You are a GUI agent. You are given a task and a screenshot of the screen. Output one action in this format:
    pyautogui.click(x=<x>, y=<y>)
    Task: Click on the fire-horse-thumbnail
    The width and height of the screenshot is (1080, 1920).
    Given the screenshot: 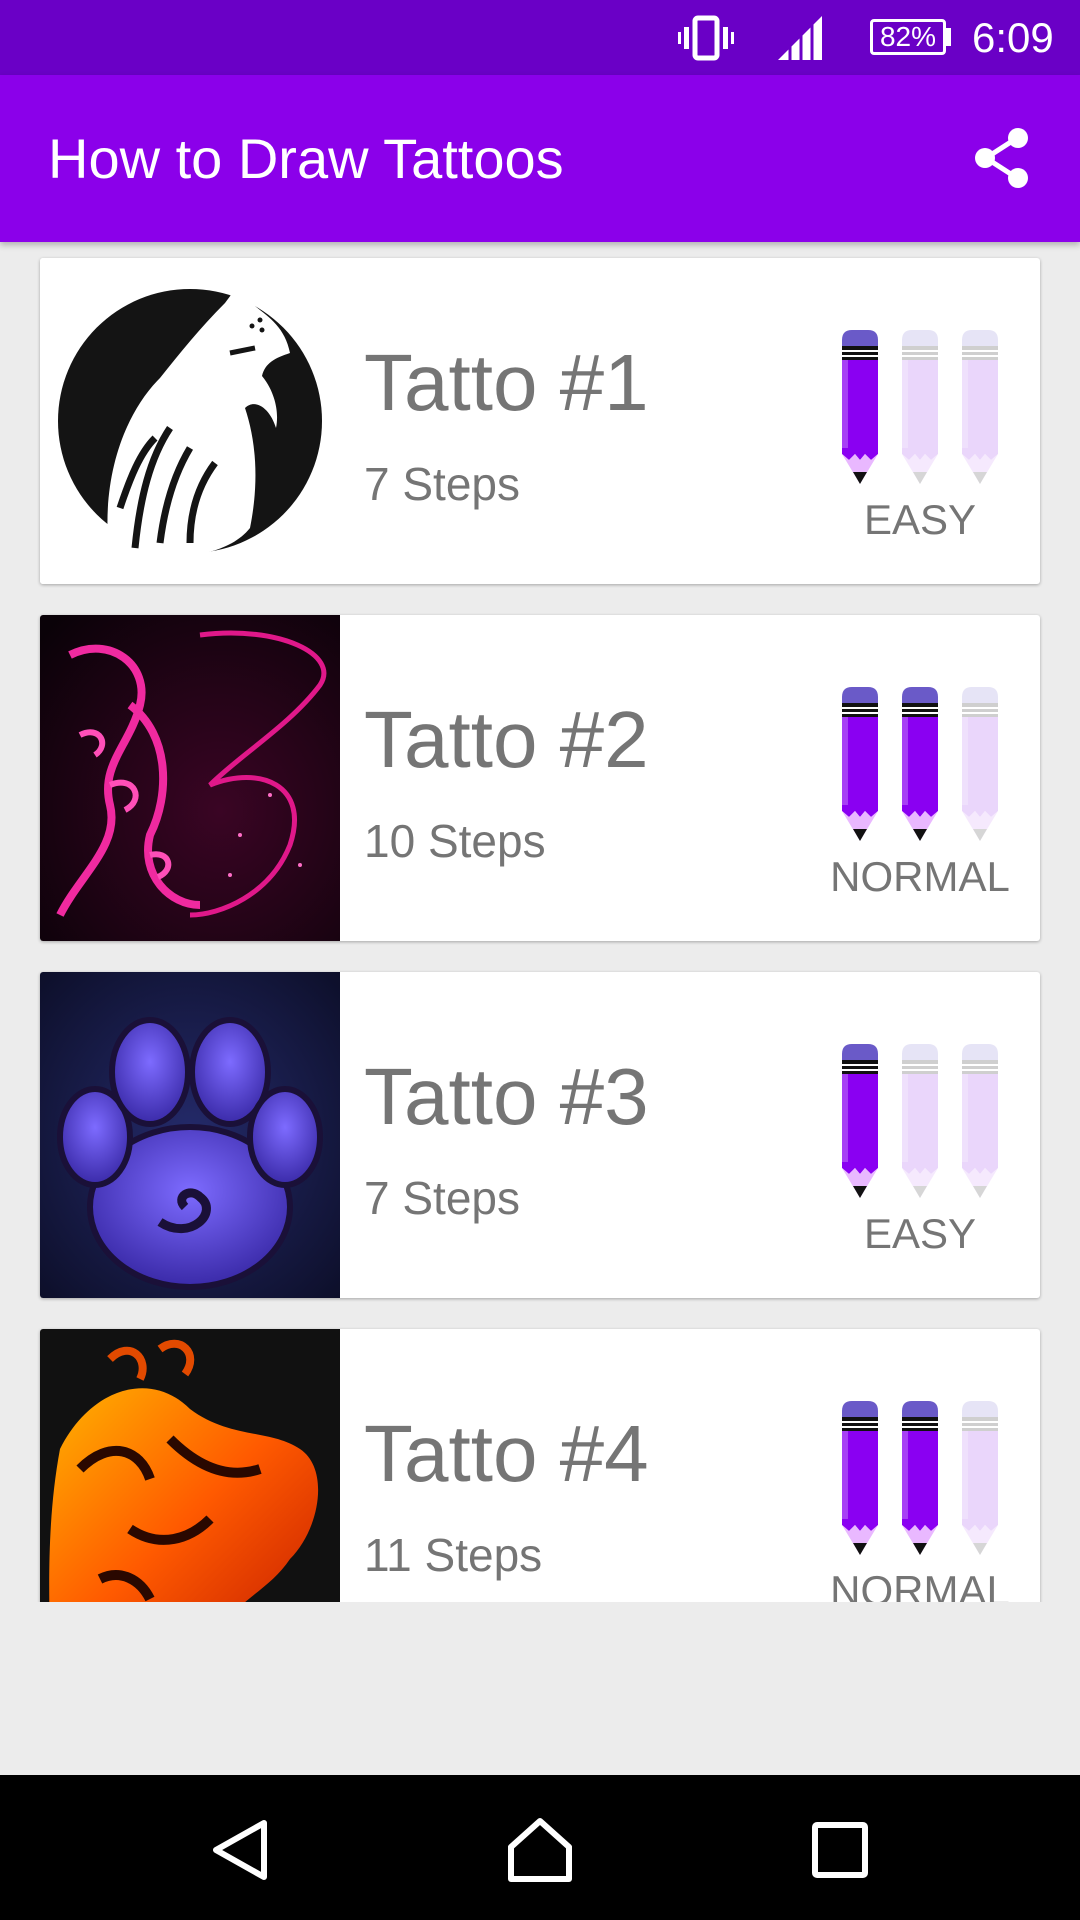 What is the action you would take?
    pyautogui.click(x=190, y=1465)
    